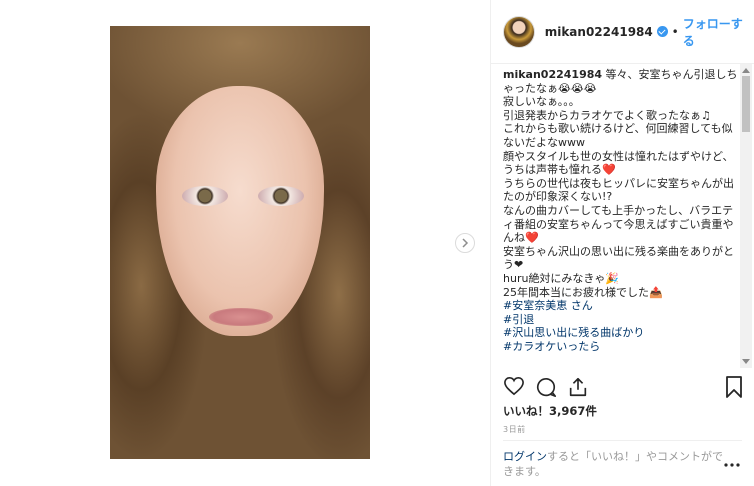 The width and height of the screenshot is (754, 486). I want to click on caption-author: mikan02241984, so click(552, 74).